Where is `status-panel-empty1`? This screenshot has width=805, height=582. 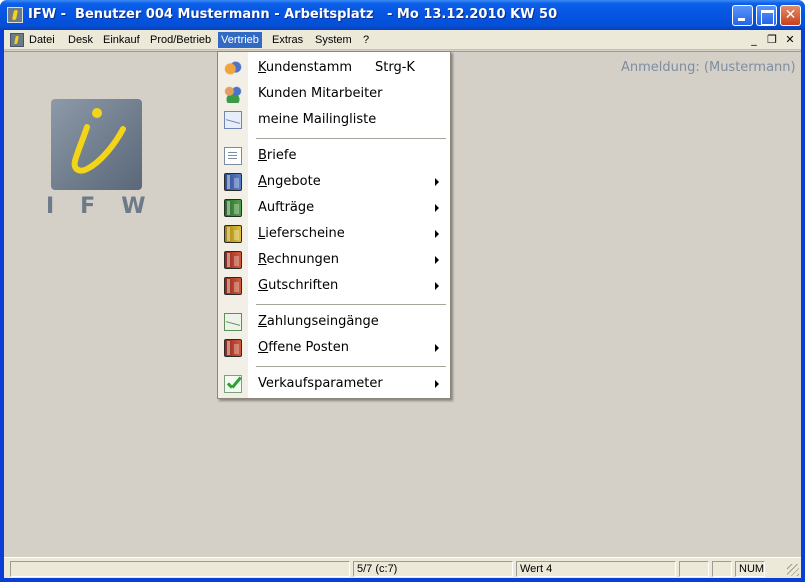
status-panel-empty1 is located at coordinates (694, 569).